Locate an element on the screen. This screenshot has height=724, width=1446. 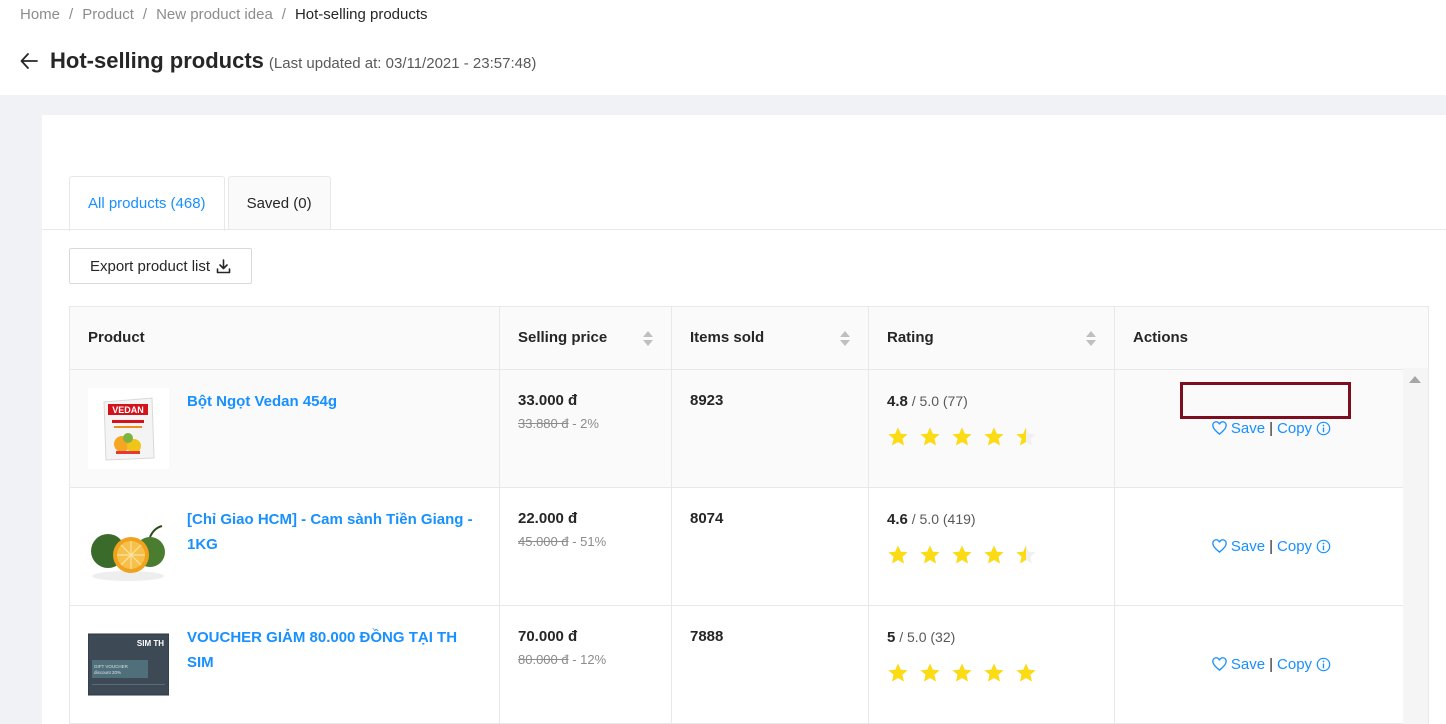
product-name-link: VOUCHER GIẢM 80.000 ĐỒNG TẠI TH SIM is located at coordinates (334, 674).